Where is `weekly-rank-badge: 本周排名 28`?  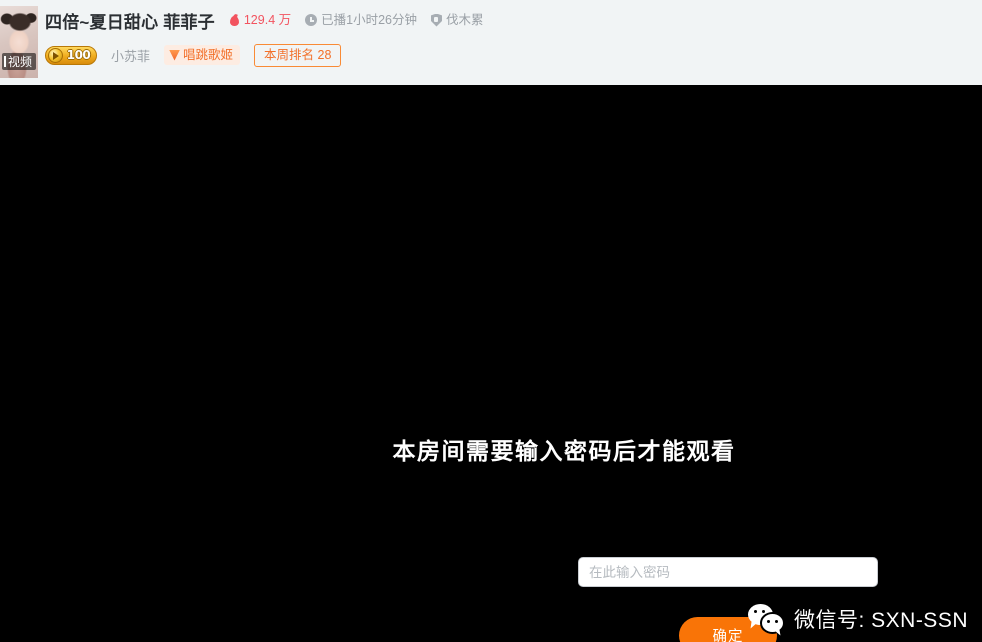
weekly-rank-badge: 本周排名 28 is located at coordinates (298, 55).